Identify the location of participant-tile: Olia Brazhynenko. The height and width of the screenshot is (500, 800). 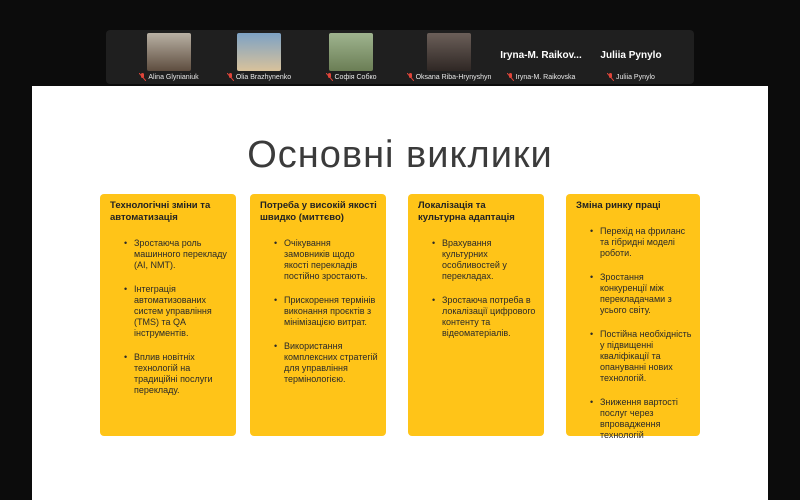
(259, 57).